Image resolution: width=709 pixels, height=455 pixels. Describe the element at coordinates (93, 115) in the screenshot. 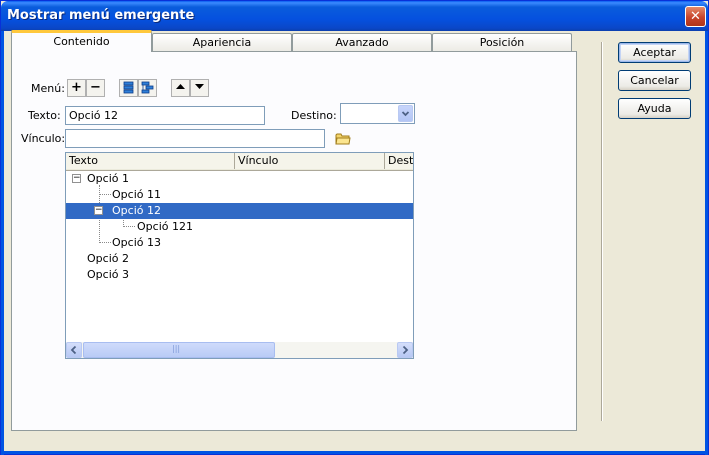

I see `texto-value: Opció 12` at that location.